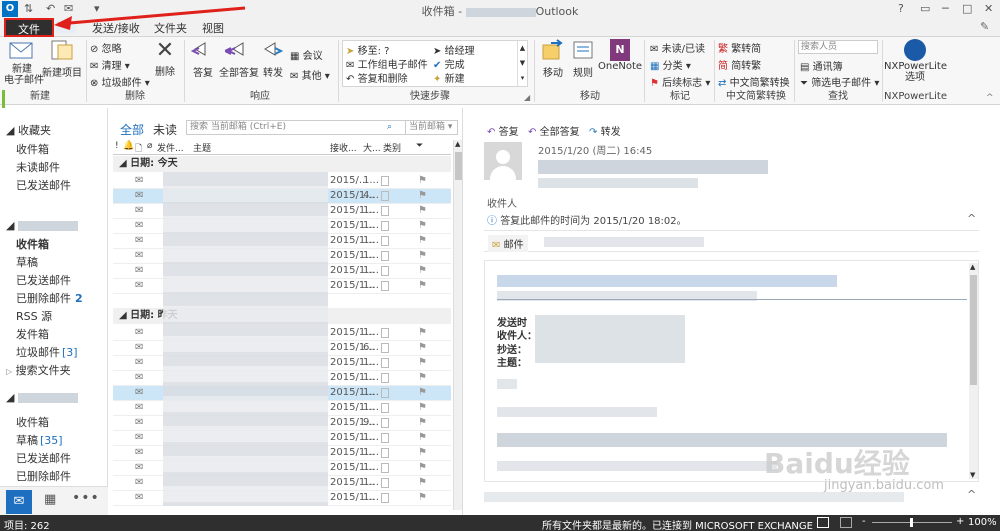  What do you see at coordinates (310, 74) in the screenshot?
I see `more-respond-button: ✉ 其他 ▾` at bounding box center [310, 74].